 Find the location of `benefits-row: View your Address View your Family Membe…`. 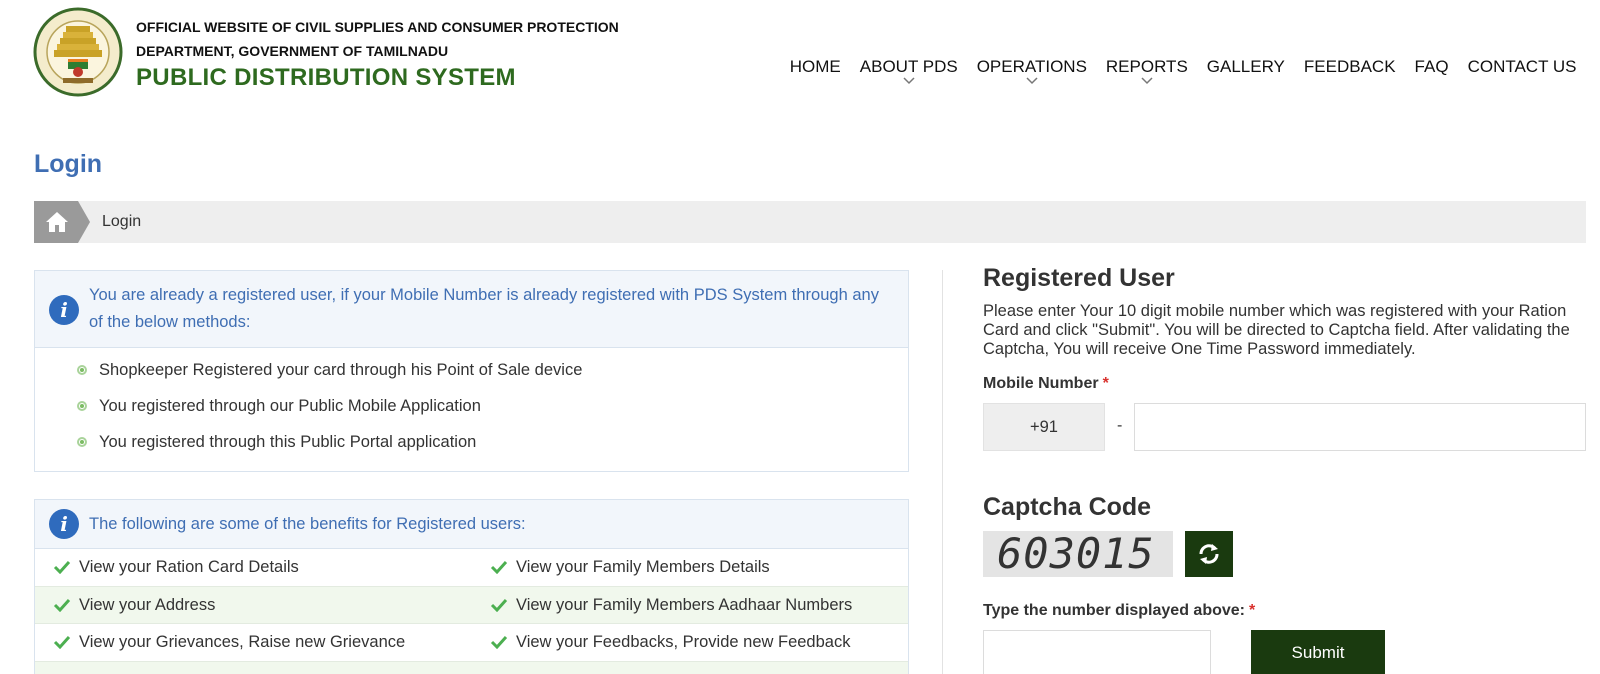

benefits-row: View your Address View your Family Membe… is located at coordinates (471, 605).